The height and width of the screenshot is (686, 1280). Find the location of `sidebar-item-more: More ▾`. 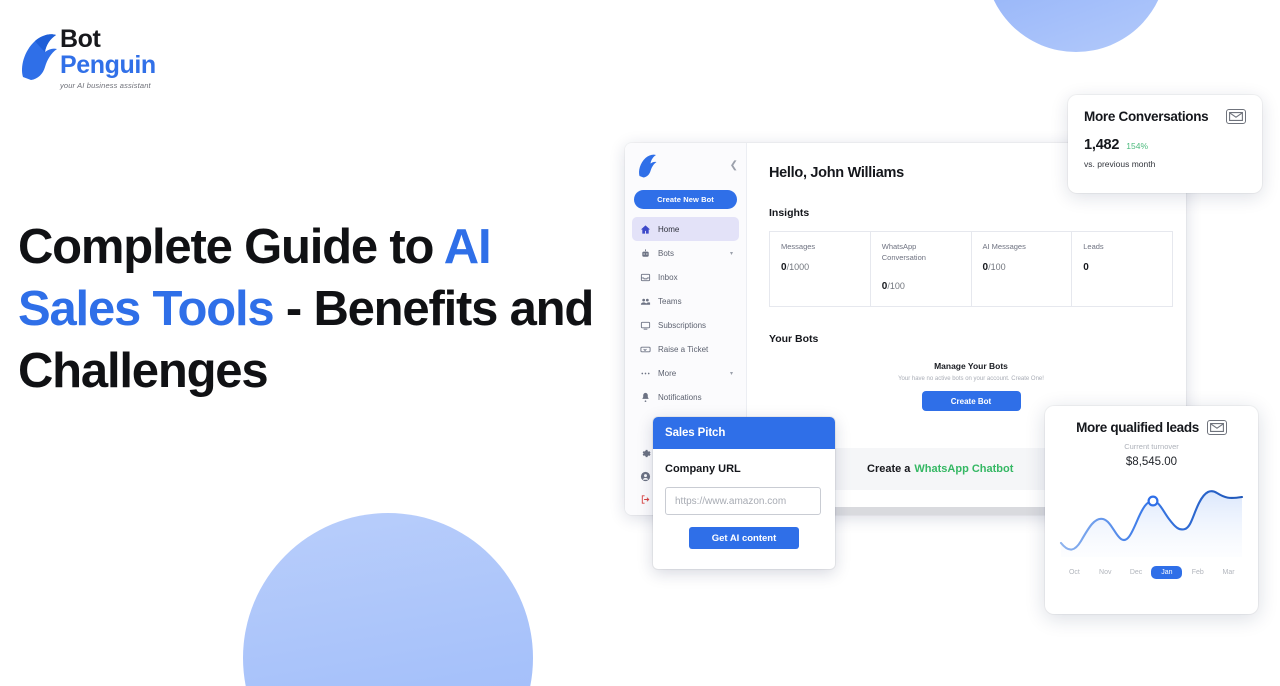

sidebar-item-more: More ▾ is located at coordinates (685, 373).